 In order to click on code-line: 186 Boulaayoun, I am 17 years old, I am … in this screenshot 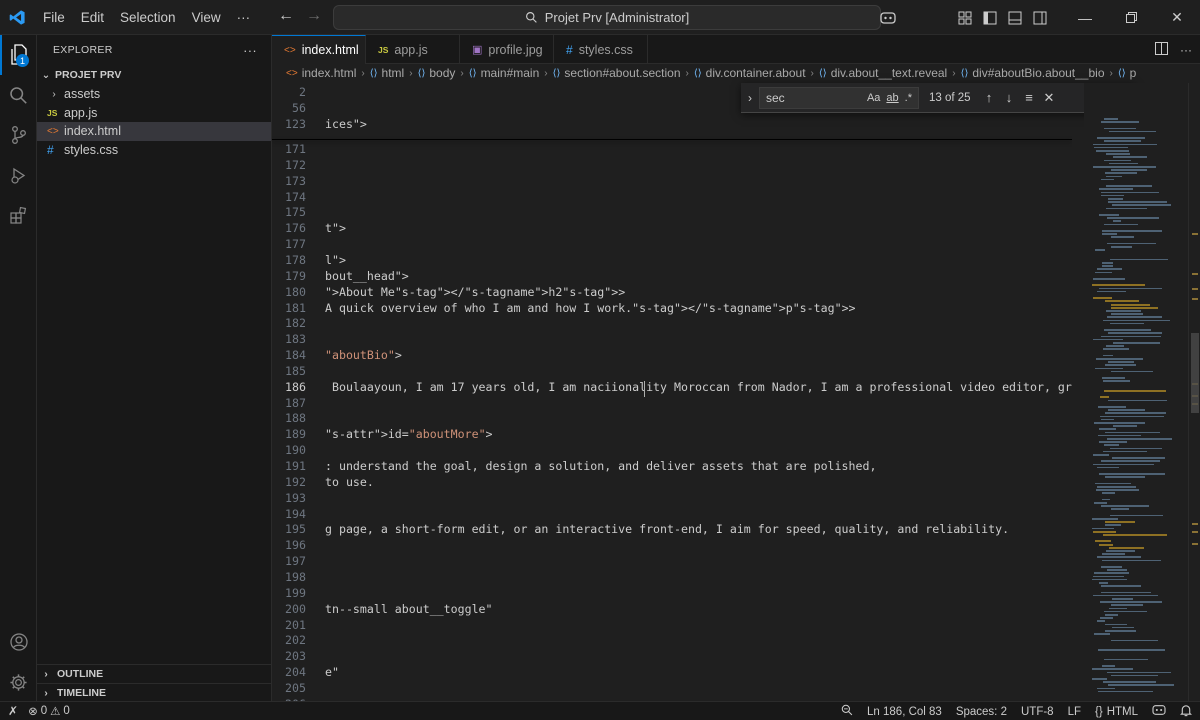, I will do `click(672, 387)`.